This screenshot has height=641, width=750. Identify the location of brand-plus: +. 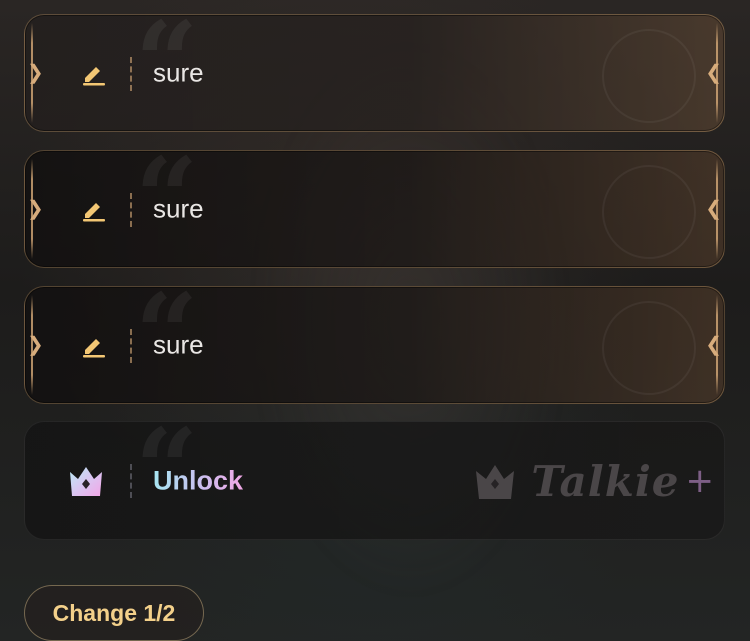
(700, 481).